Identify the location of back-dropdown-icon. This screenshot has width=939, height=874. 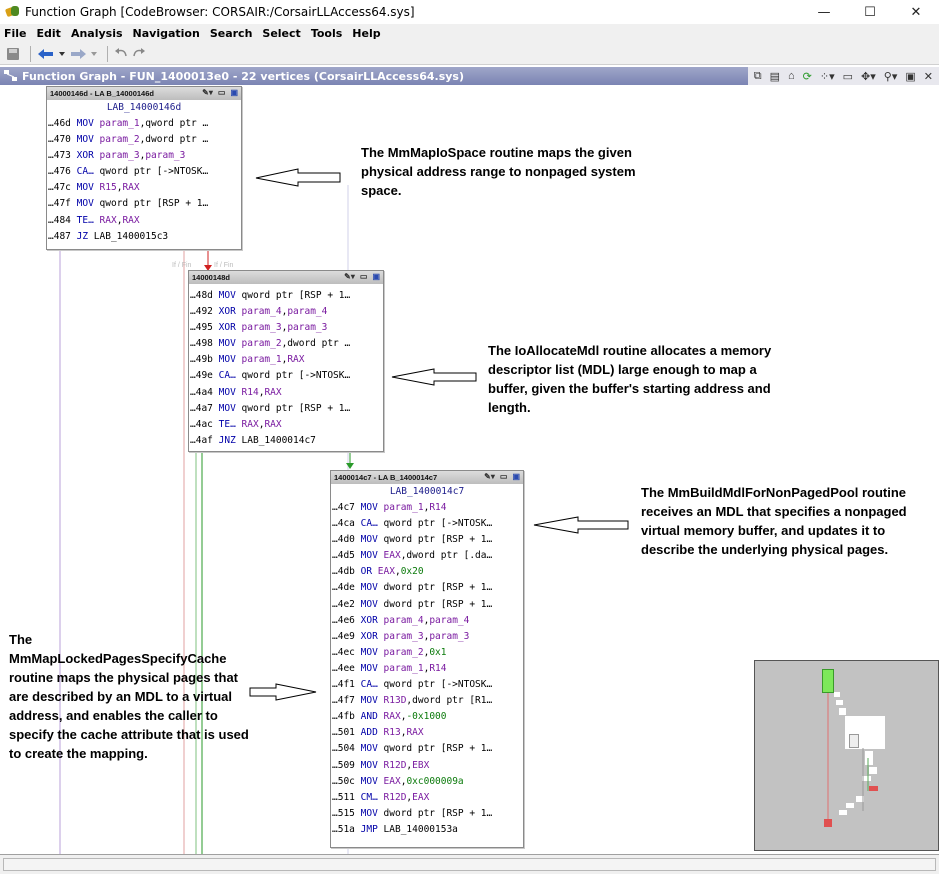
(62, 54).